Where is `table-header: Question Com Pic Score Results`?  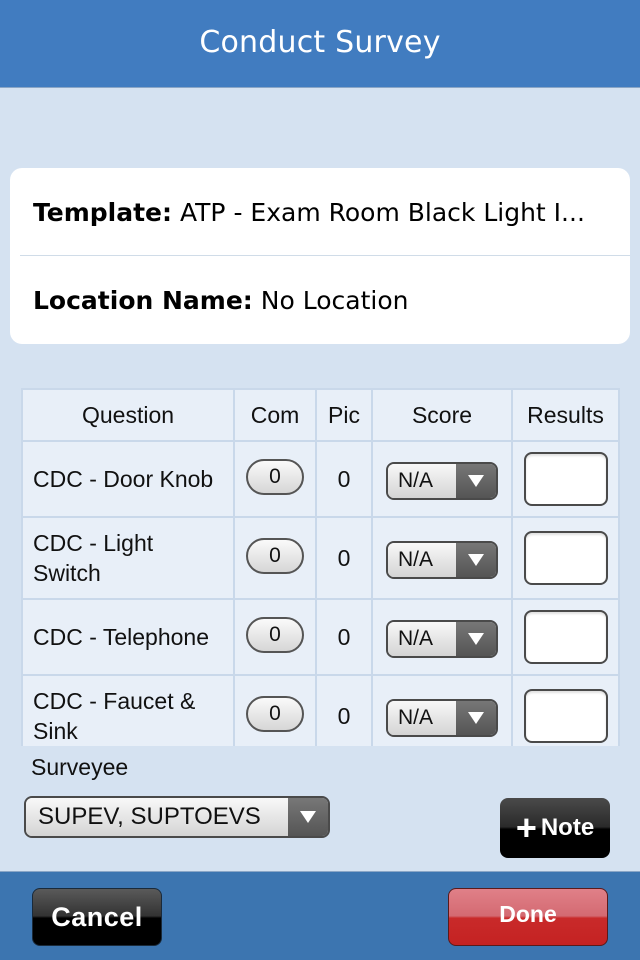
table-header: Question Com Pic Score Results is located at coordinates (320, 416).